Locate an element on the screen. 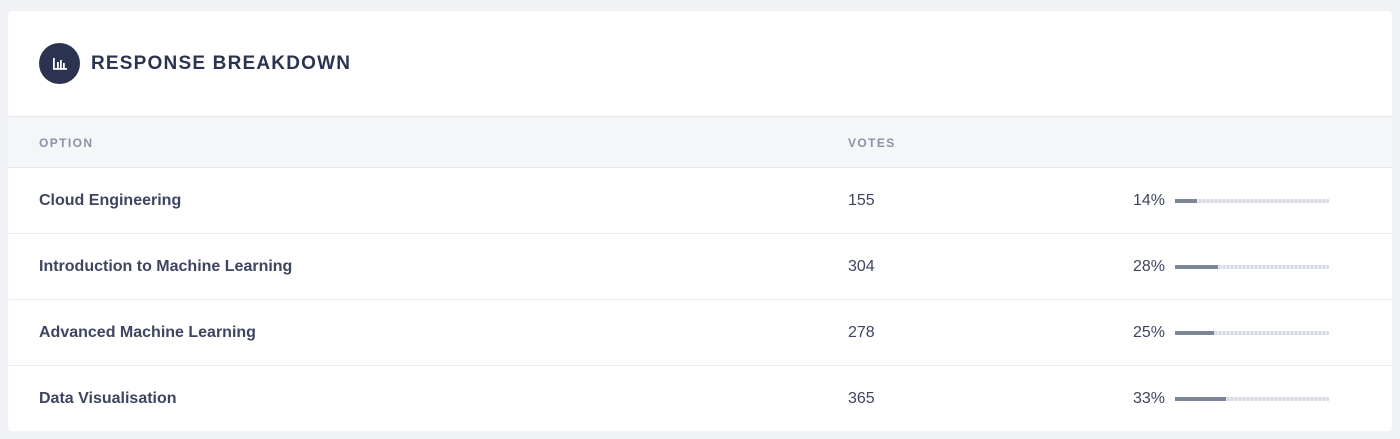  table-row: Introduction to Machine Learning 304 28% is located at coordinates (700, 267).